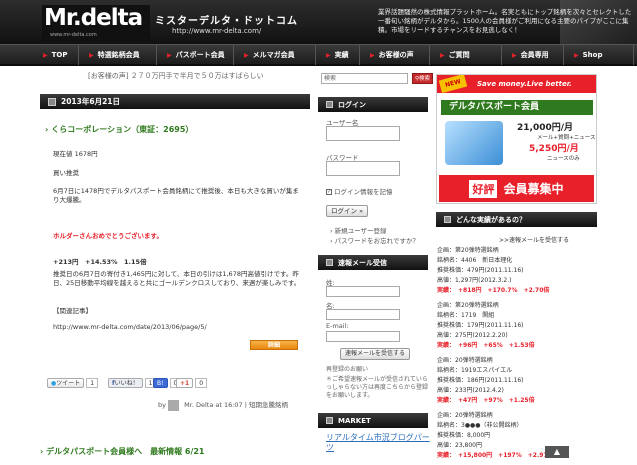  I want to click on banner-badge: 好評, so click(483, 188).